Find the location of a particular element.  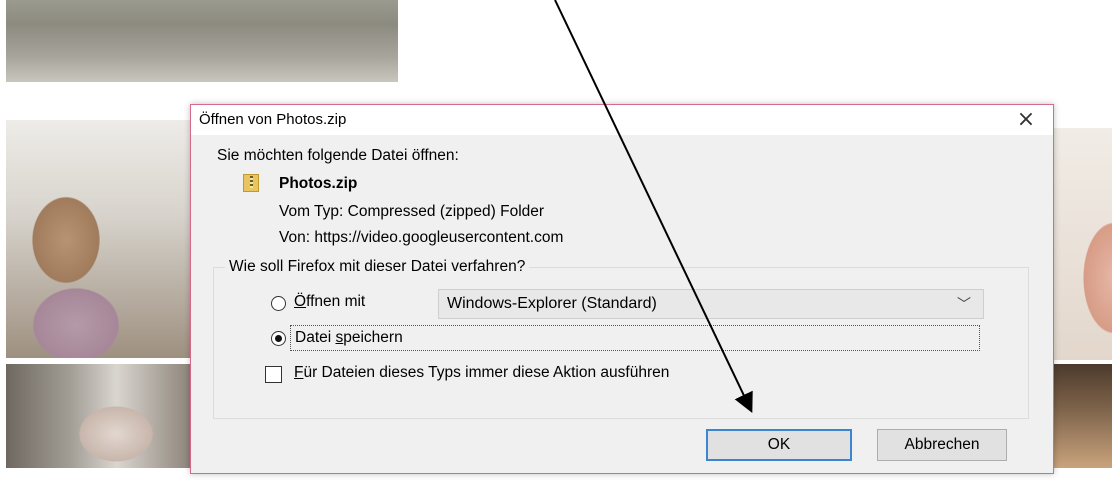

zip-folder-icon is located at coordinates (251, 183).